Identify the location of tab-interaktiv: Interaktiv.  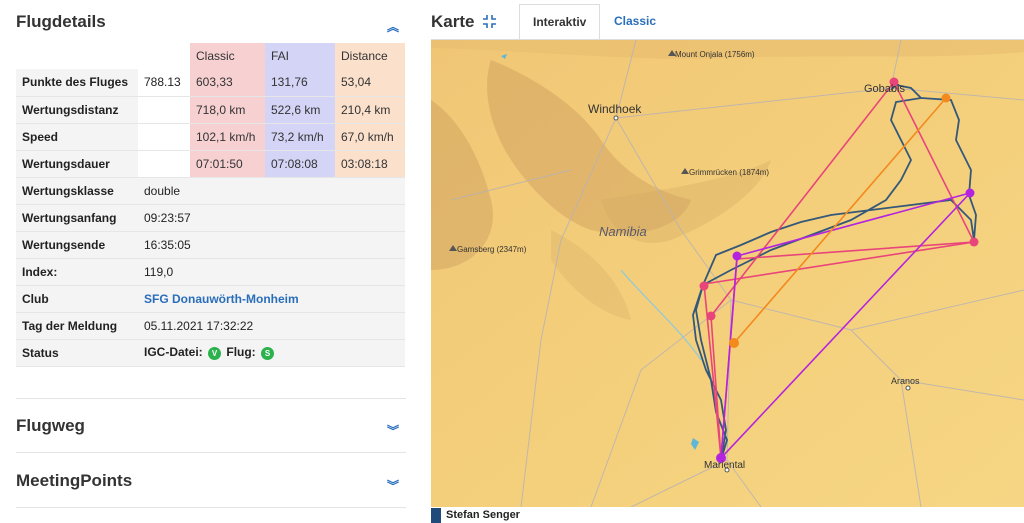
(560, 22).